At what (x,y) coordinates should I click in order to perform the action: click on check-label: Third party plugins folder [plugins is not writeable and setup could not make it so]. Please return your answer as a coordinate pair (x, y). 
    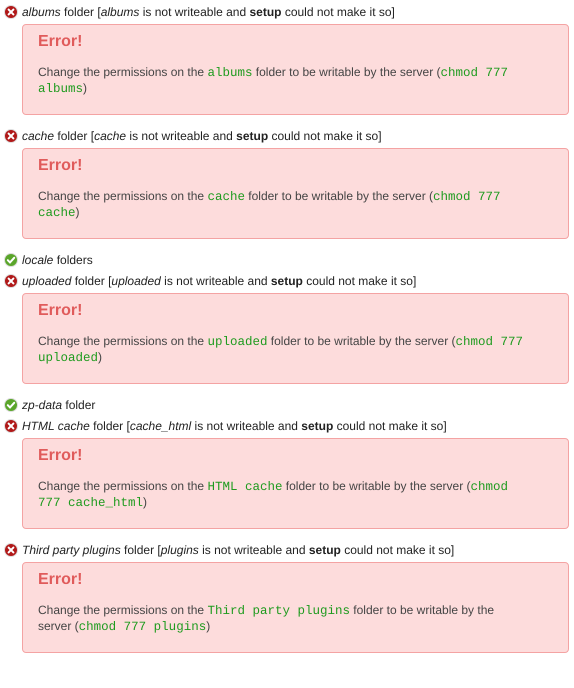
    Looking at the image, I should click on (238, 550).